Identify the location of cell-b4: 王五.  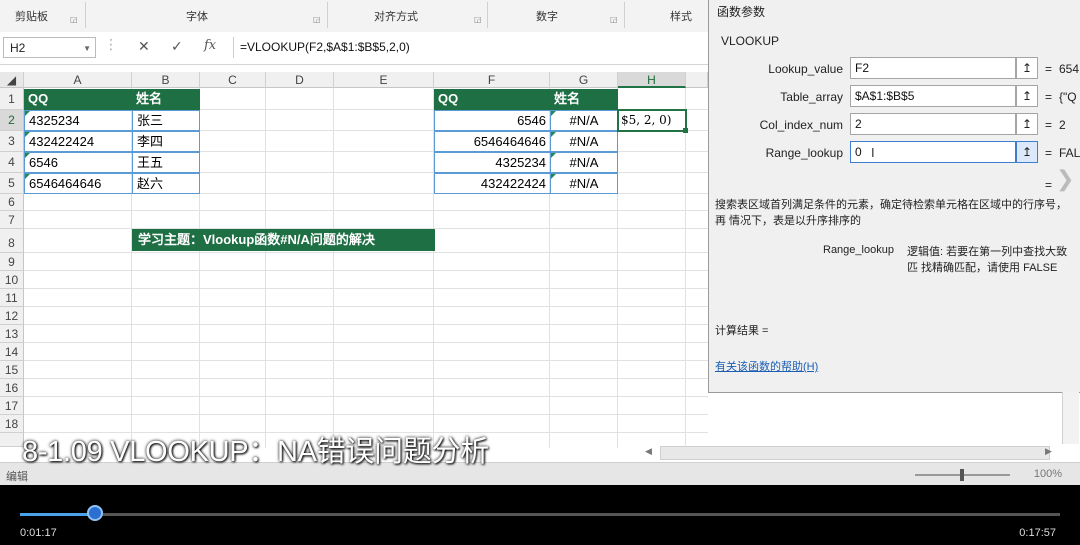
(166, 162).